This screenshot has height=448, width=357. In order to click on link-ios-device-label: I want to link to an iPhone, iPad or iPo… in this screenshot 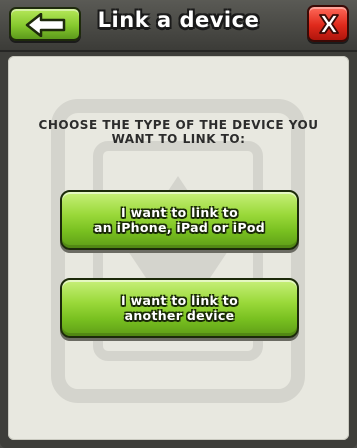, I will do `click(179, 220)`.